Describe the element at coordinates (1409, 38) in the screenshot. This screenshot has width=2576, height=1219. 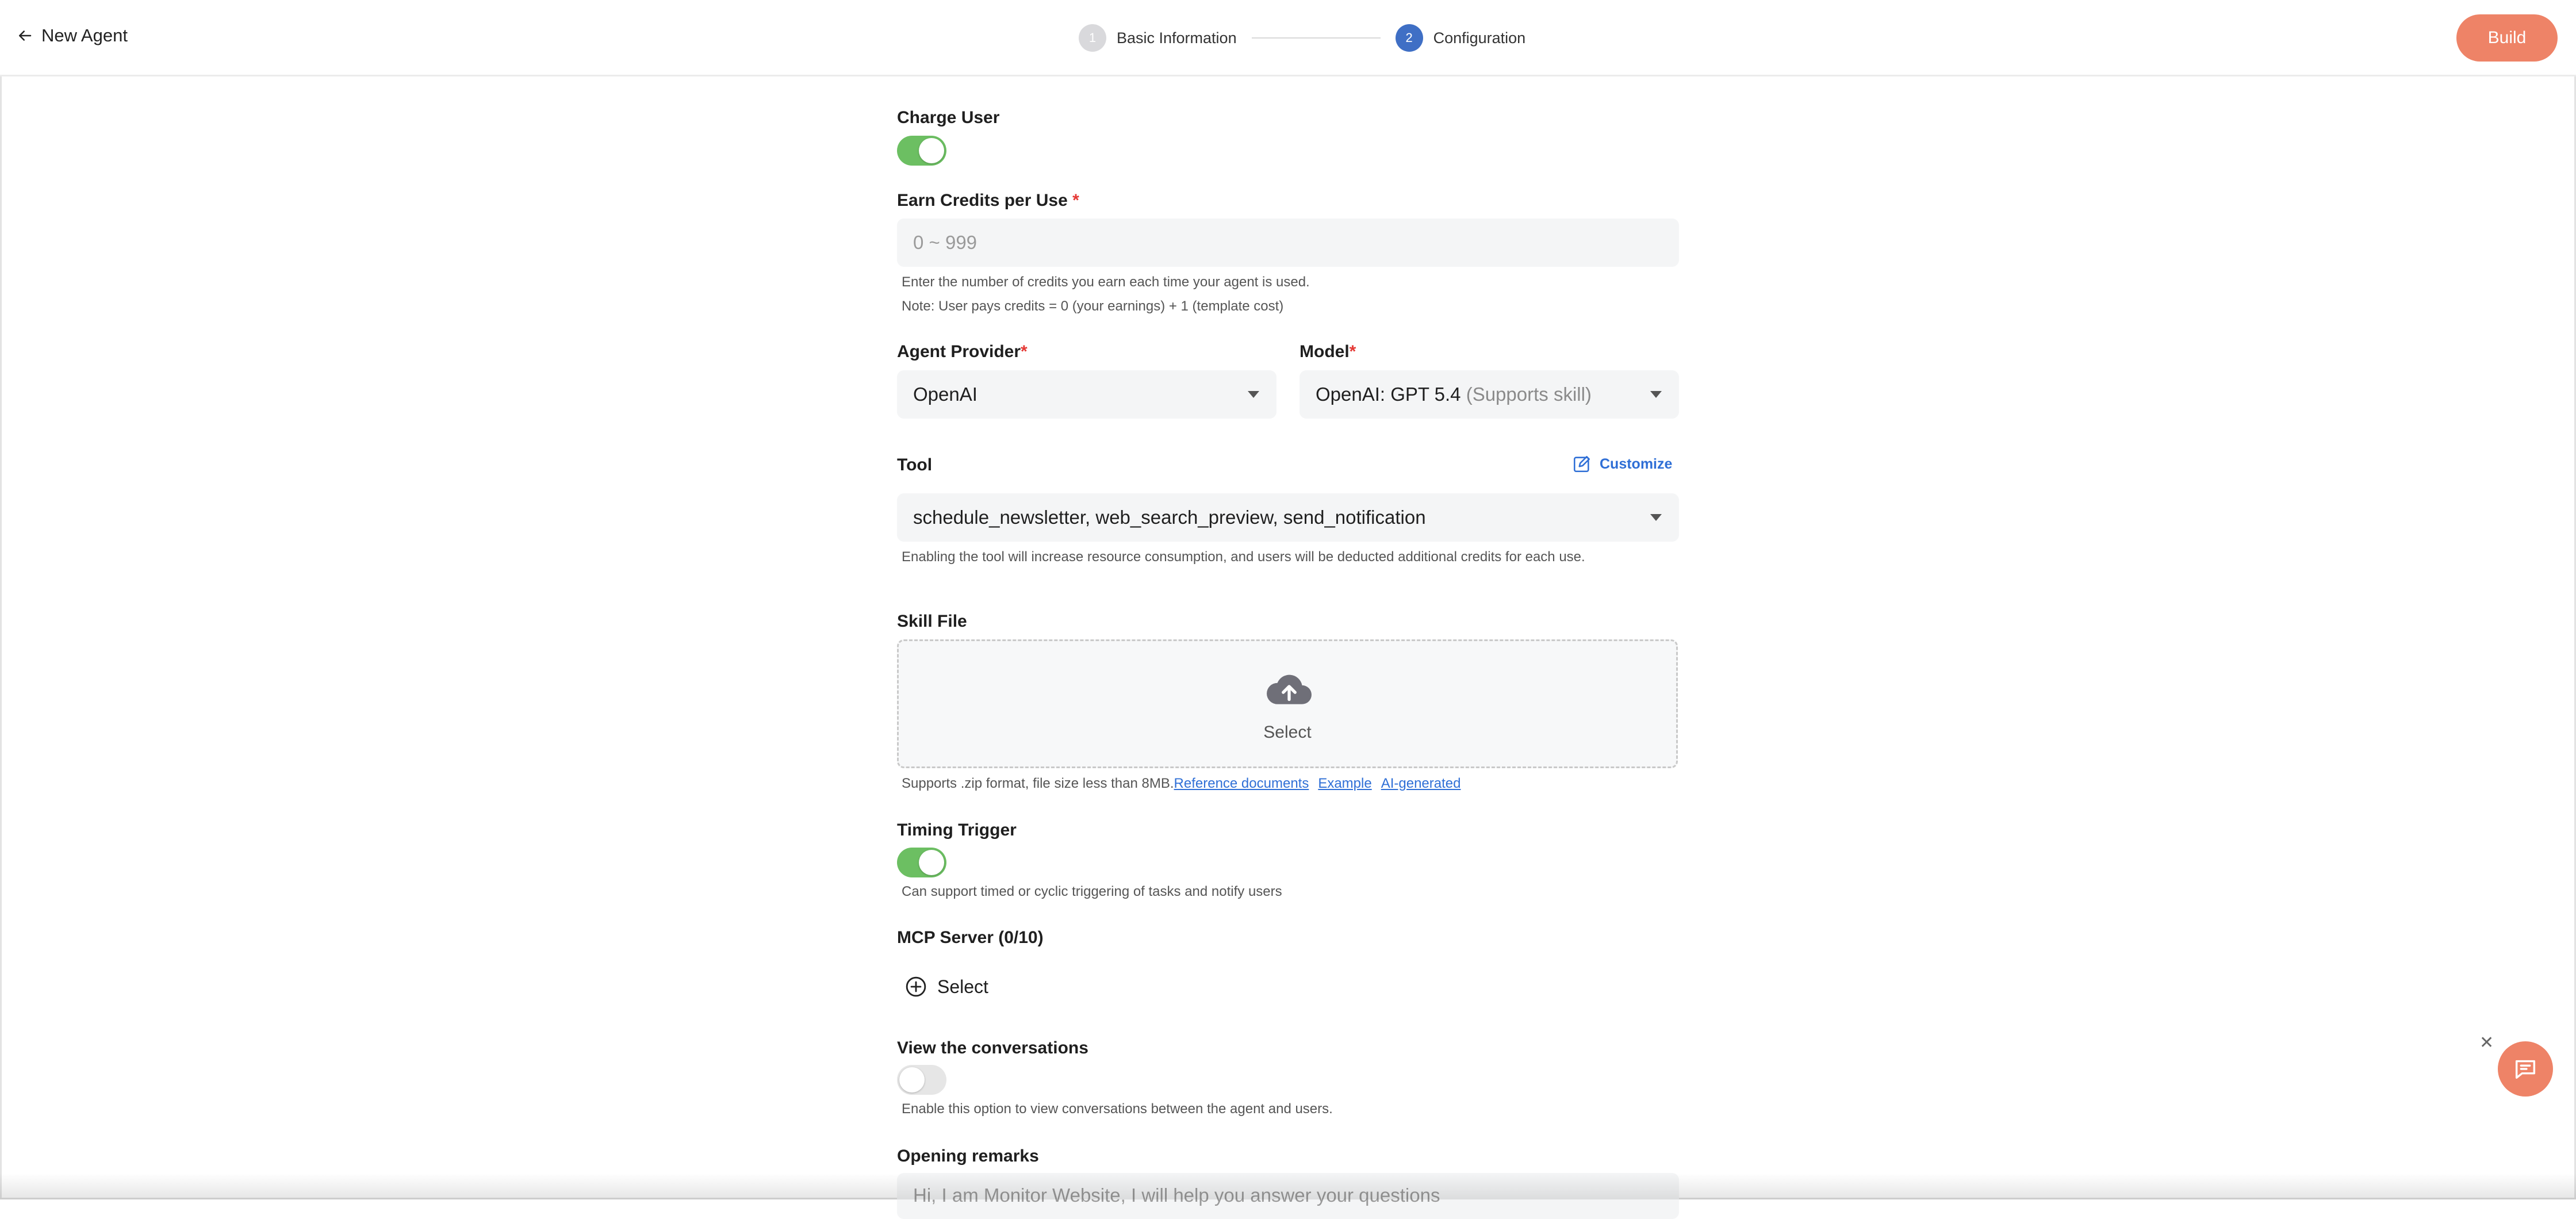
I see `step-2-number: 2` at that location.